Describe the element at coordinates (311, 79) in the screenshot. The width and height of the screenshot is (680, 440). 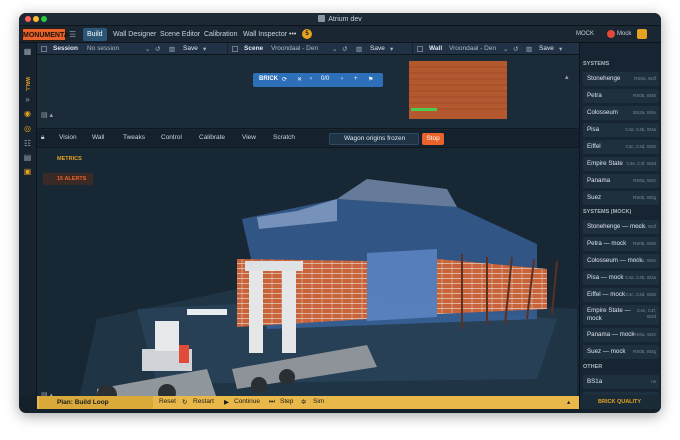
I see `chevron-left-icon: ‹` at that location.